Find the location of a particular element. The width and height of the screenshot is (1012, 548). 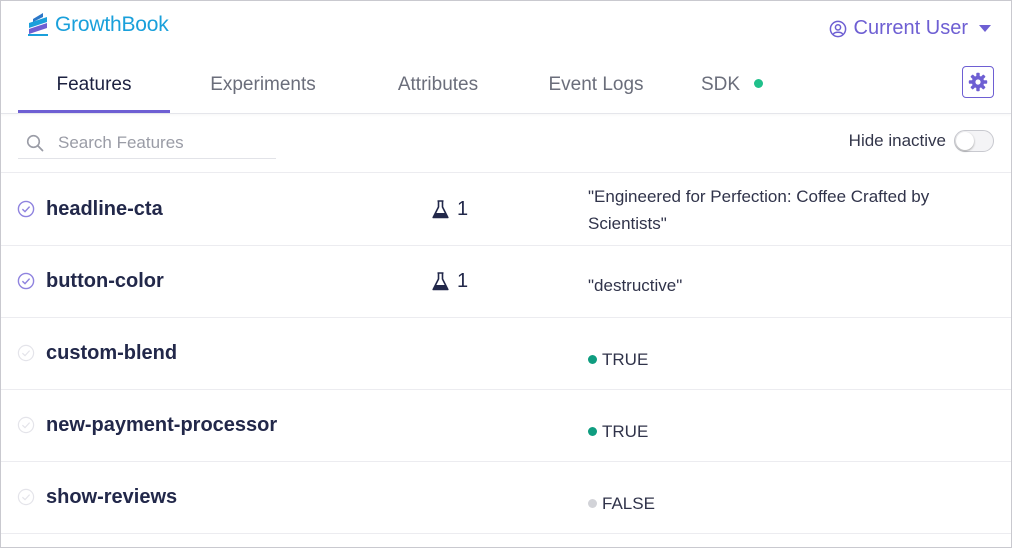

tab-label: Attributes is located at coordinates (438, 84).